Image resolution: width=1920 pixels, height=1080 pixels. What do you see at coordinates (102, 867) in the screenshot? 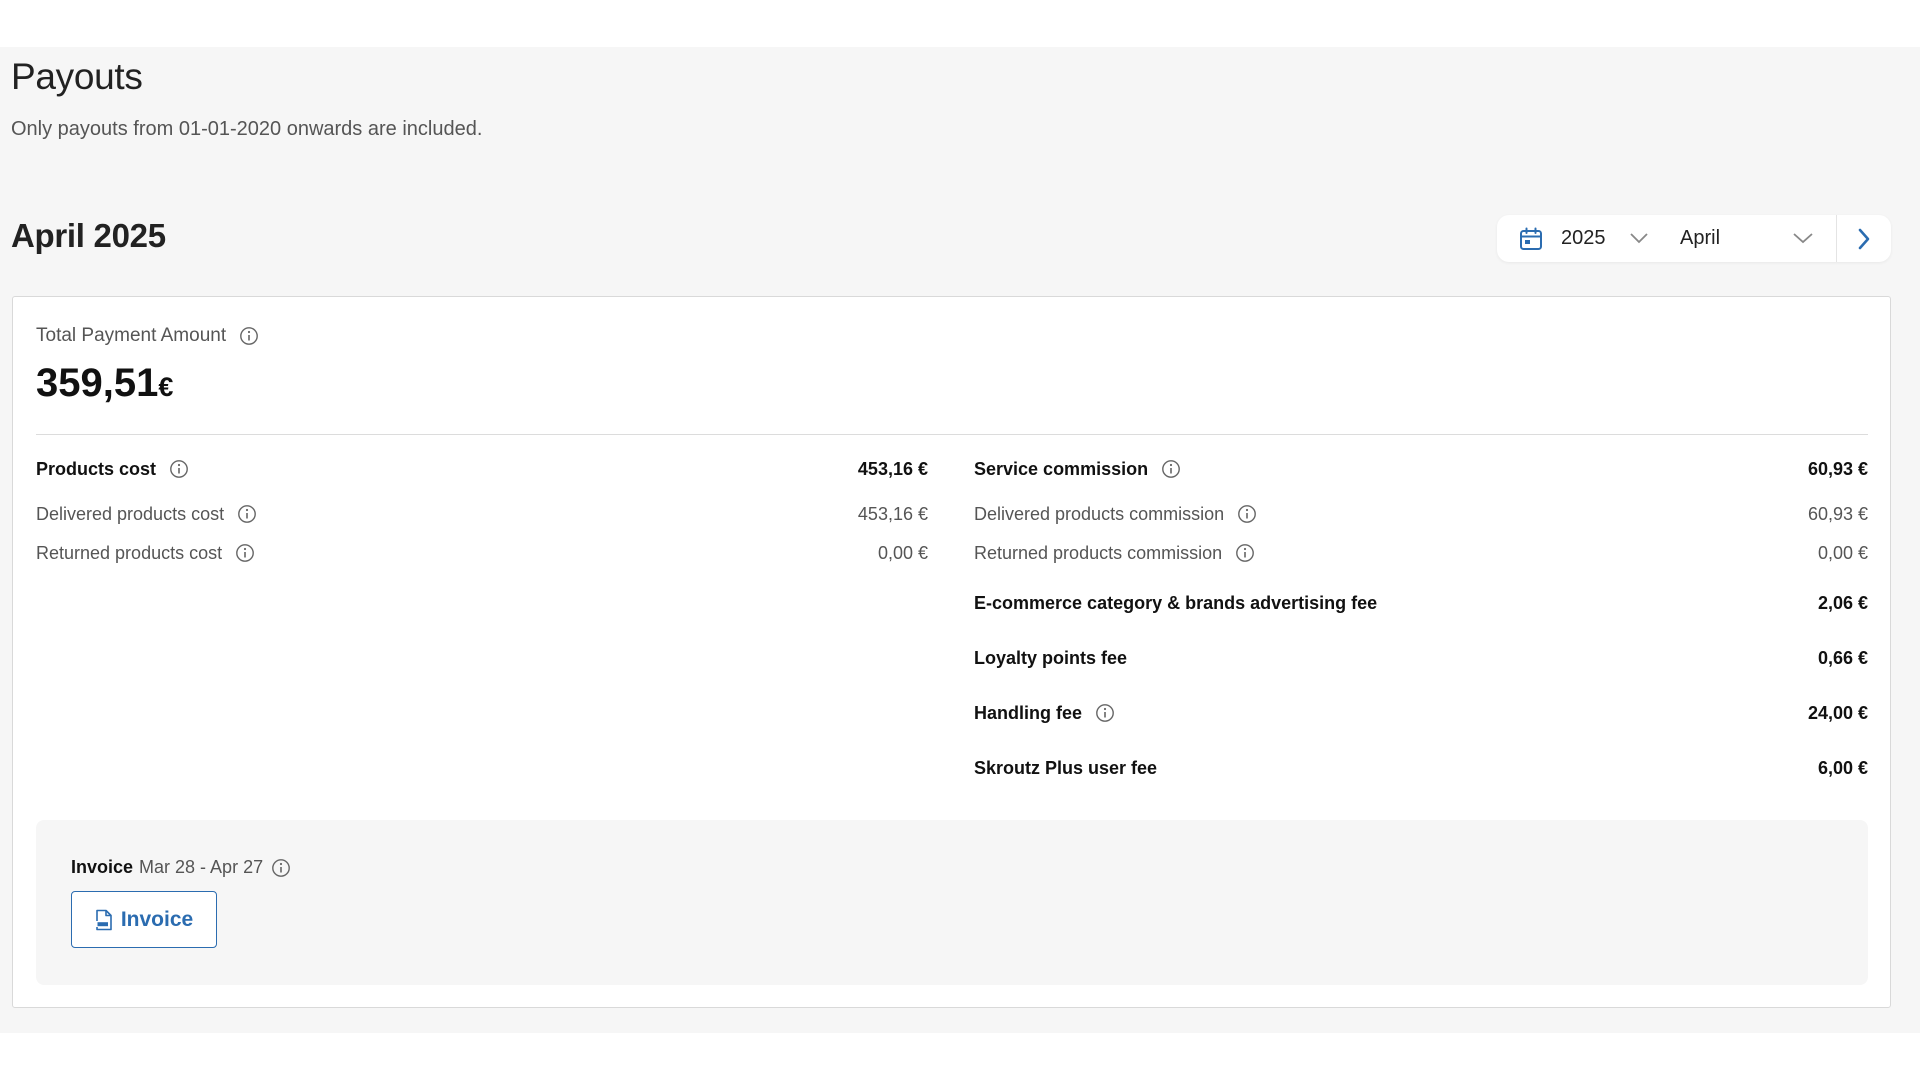
I see `invoice-label: Invoice` at bounding box center [102, 867].